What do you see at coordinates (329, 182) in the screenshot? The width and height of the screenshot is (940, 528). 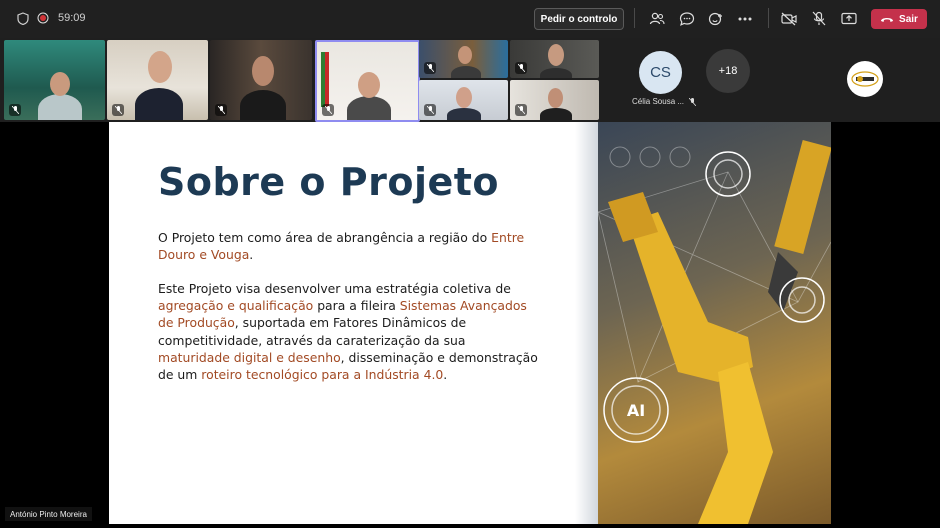 I see `slide-title: Sobre o Projeto` at bounding box center [329, 182].